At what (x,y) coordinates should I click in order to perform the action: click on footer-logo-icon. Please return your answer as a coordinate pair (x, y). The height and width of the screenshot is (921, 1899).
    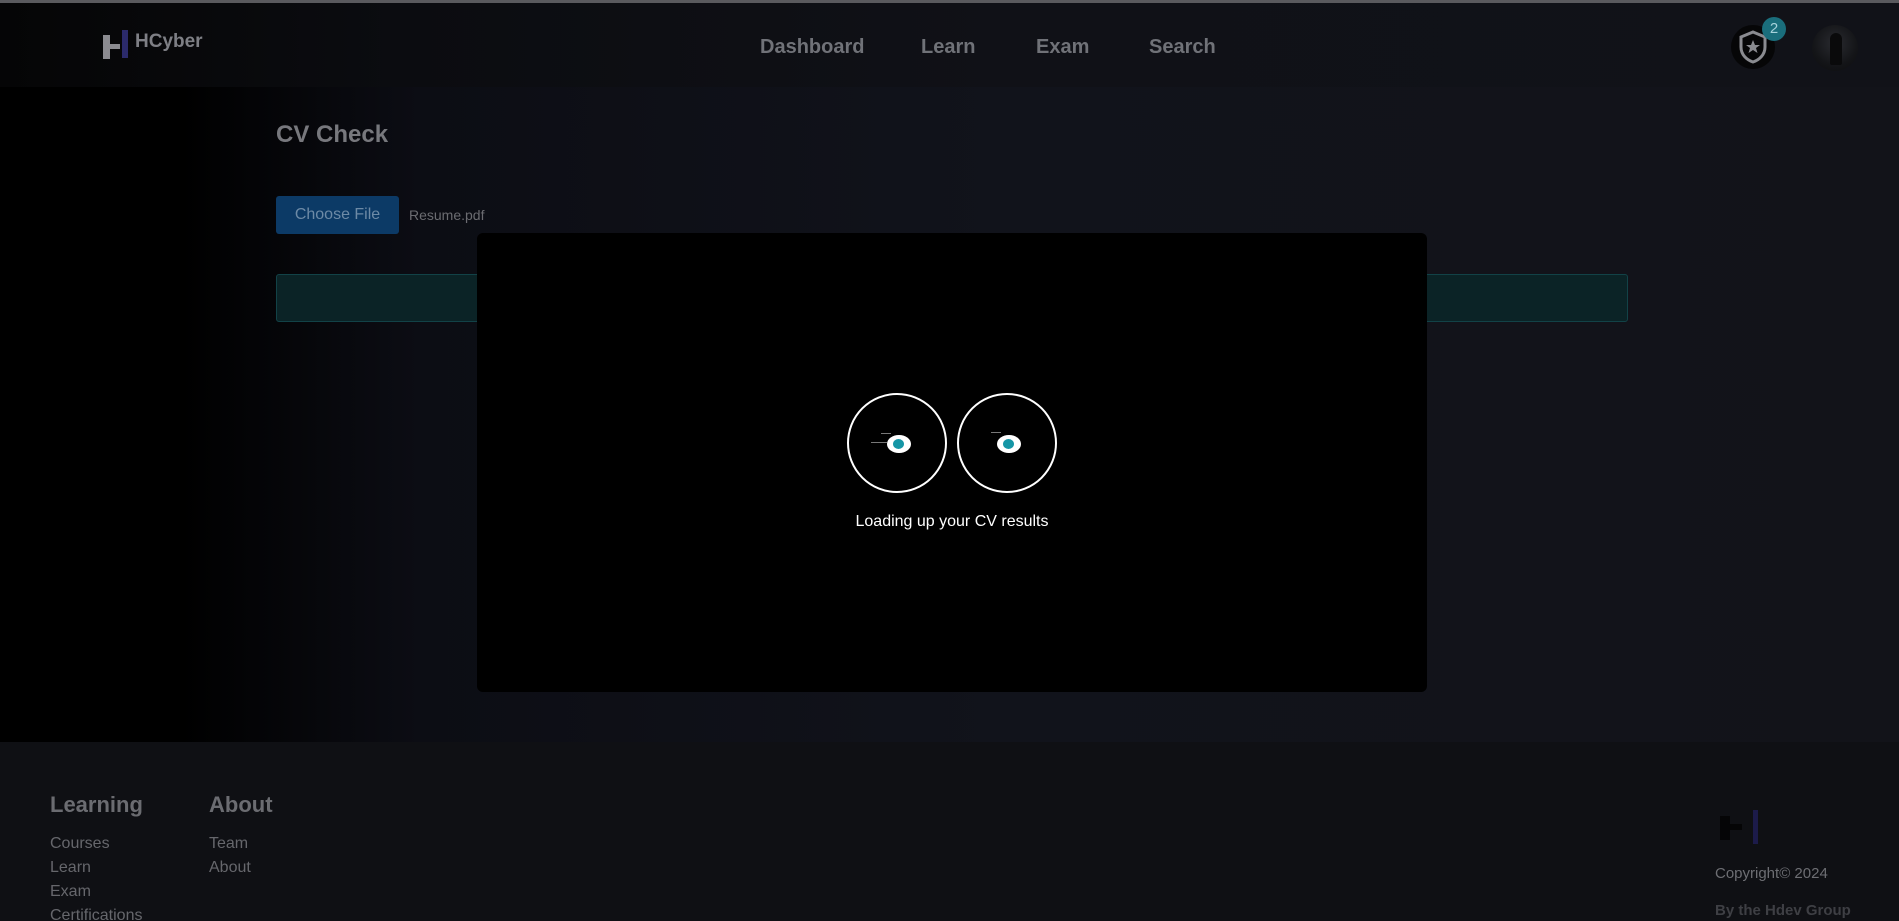
    Looking at the image, I should click on (1740, 828).